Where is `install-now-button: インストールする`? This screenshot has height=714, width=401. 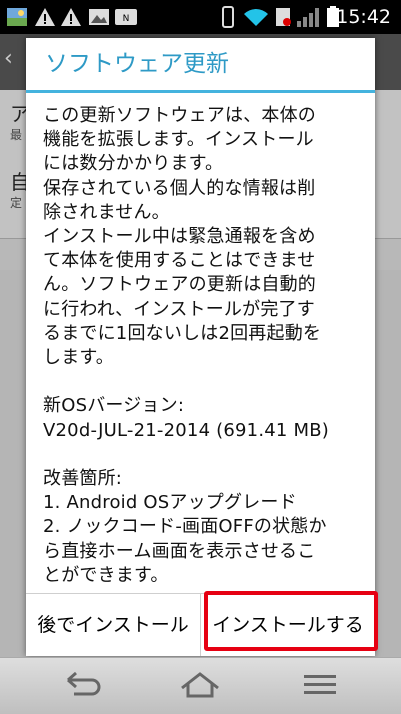
install-now-button: インストールする is located at coordinates (288, 625).